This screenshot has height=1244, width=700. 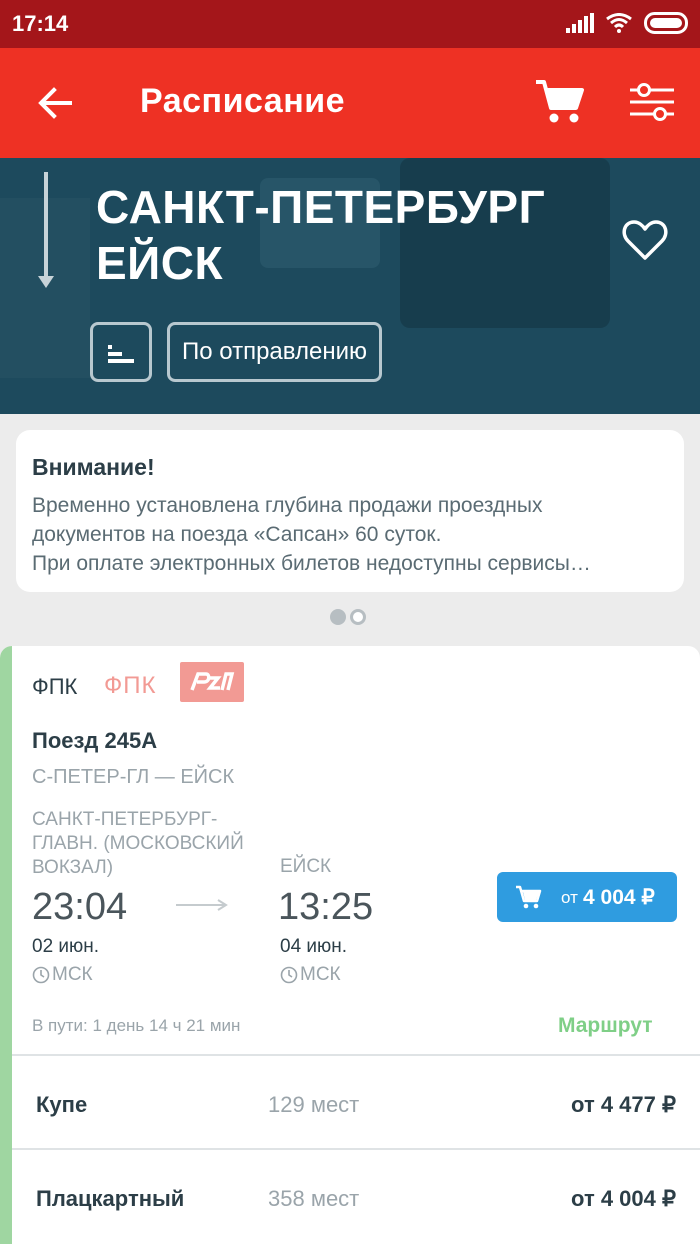 I want to click on arrival-date: 04 июн., so click(x=314, y=946).